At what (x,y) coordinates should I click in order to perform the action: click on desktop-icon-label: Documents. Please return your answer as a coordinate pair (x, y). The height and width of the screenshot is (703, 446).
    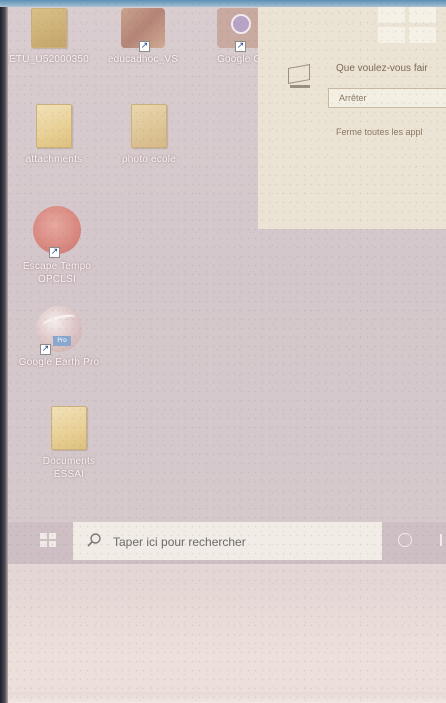
    Looking at the image, I should click on (69, 461).